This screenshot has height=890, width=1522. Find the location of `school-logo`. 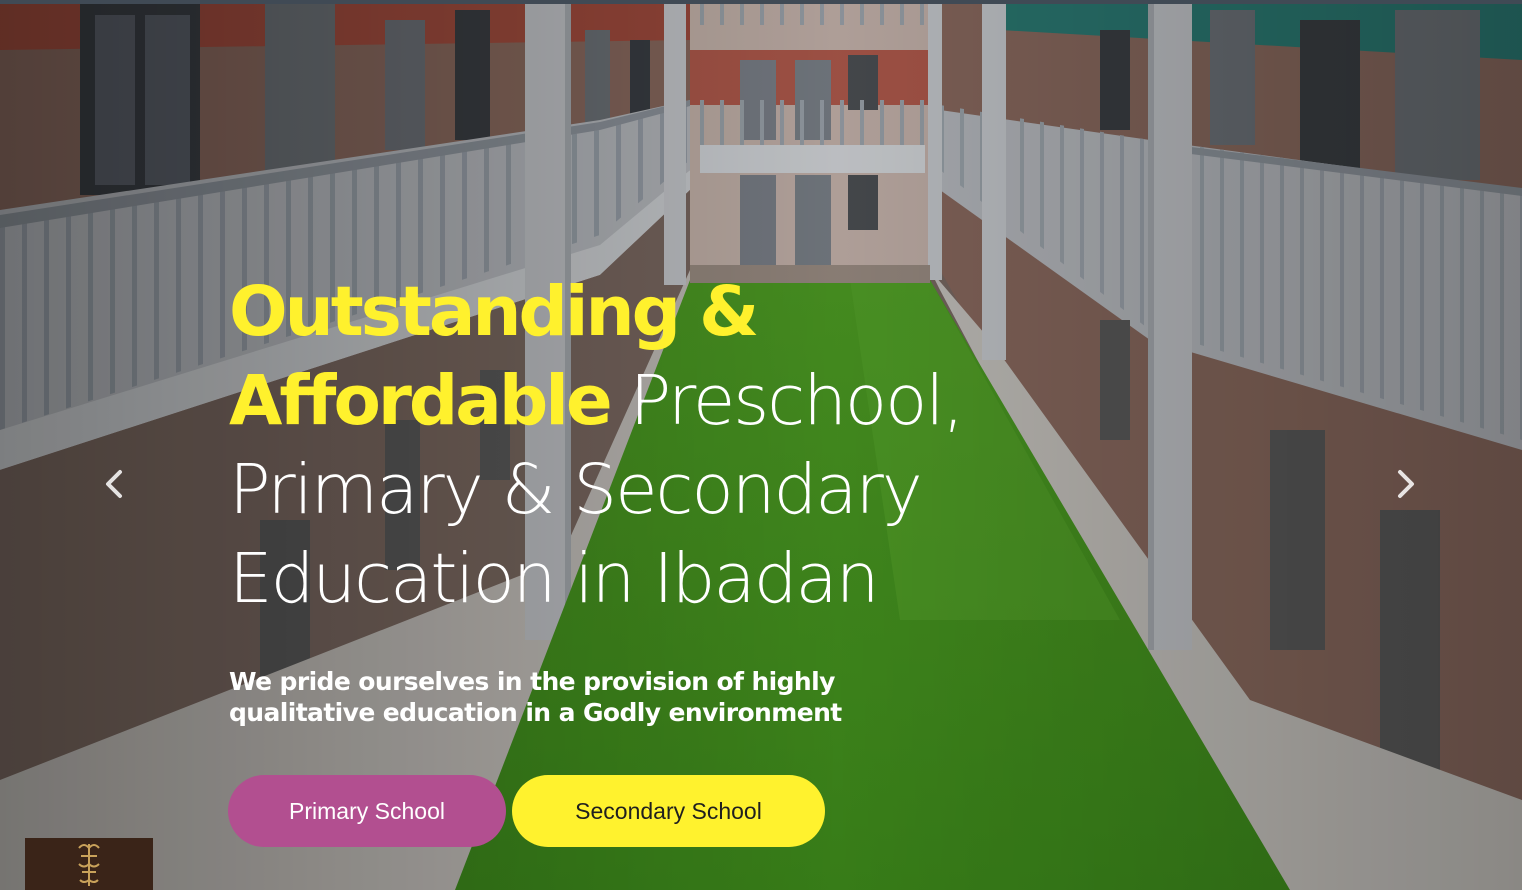

school-logo is located at coordinates (89, 864).